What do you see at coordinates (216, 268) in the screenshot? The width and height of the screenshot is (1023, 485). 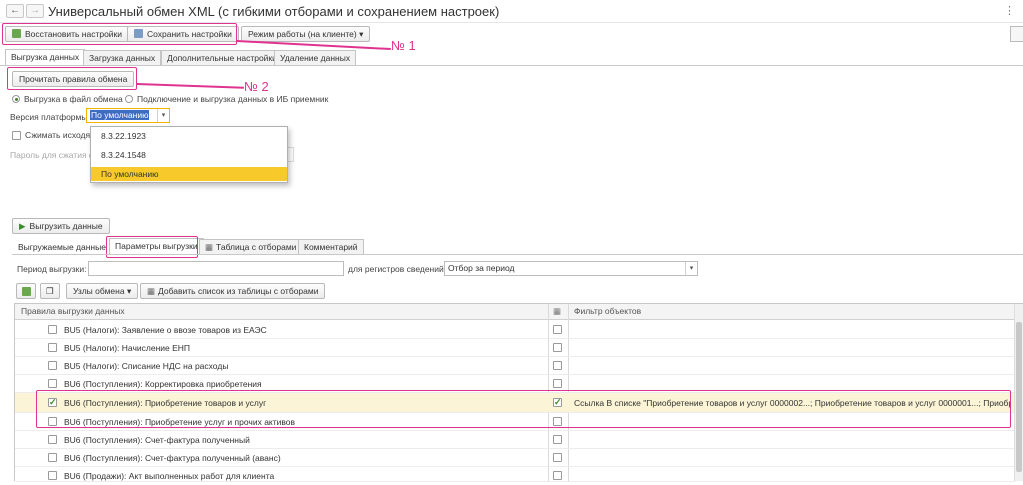 I see `export-period-field` at bounding box center [216, 268].